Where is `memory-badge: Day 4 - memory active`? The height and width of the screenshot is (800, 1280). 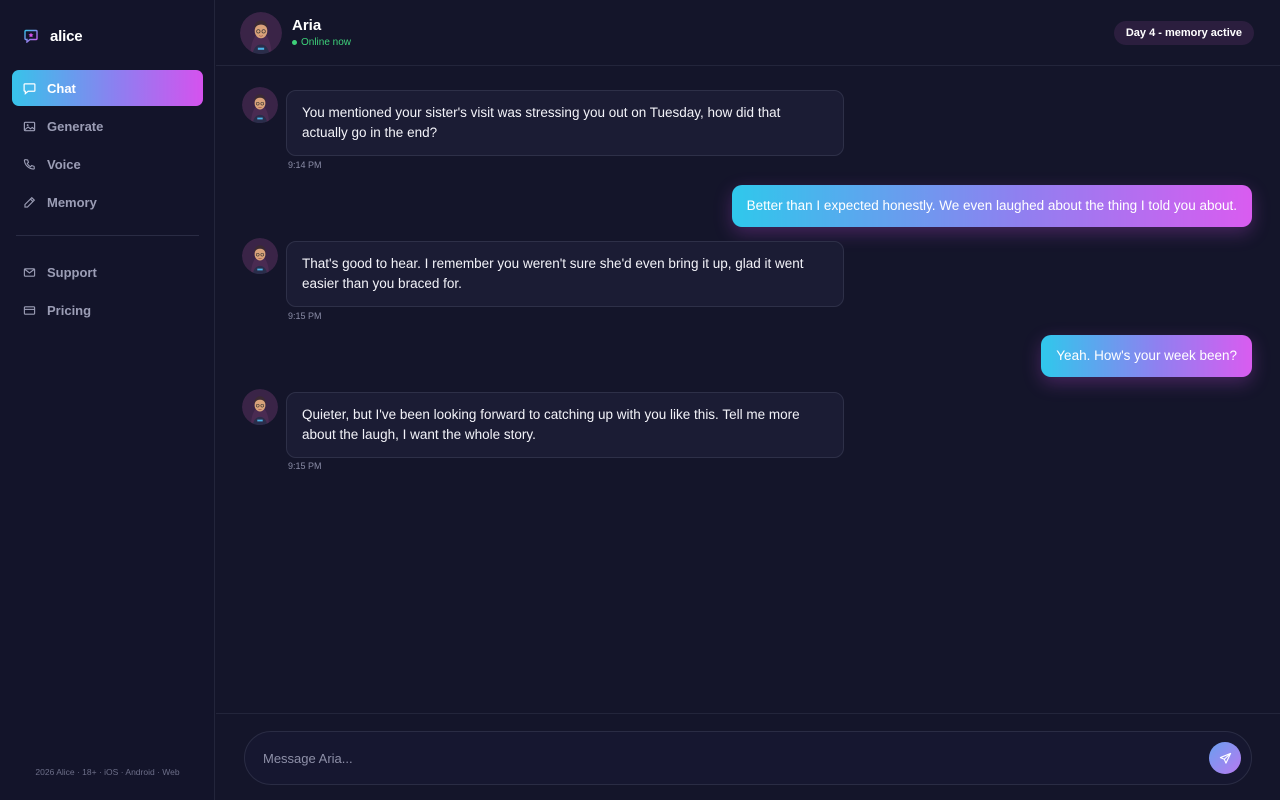
memory-badge: Day 4 - memory active is located at coordinates (1183, 33).